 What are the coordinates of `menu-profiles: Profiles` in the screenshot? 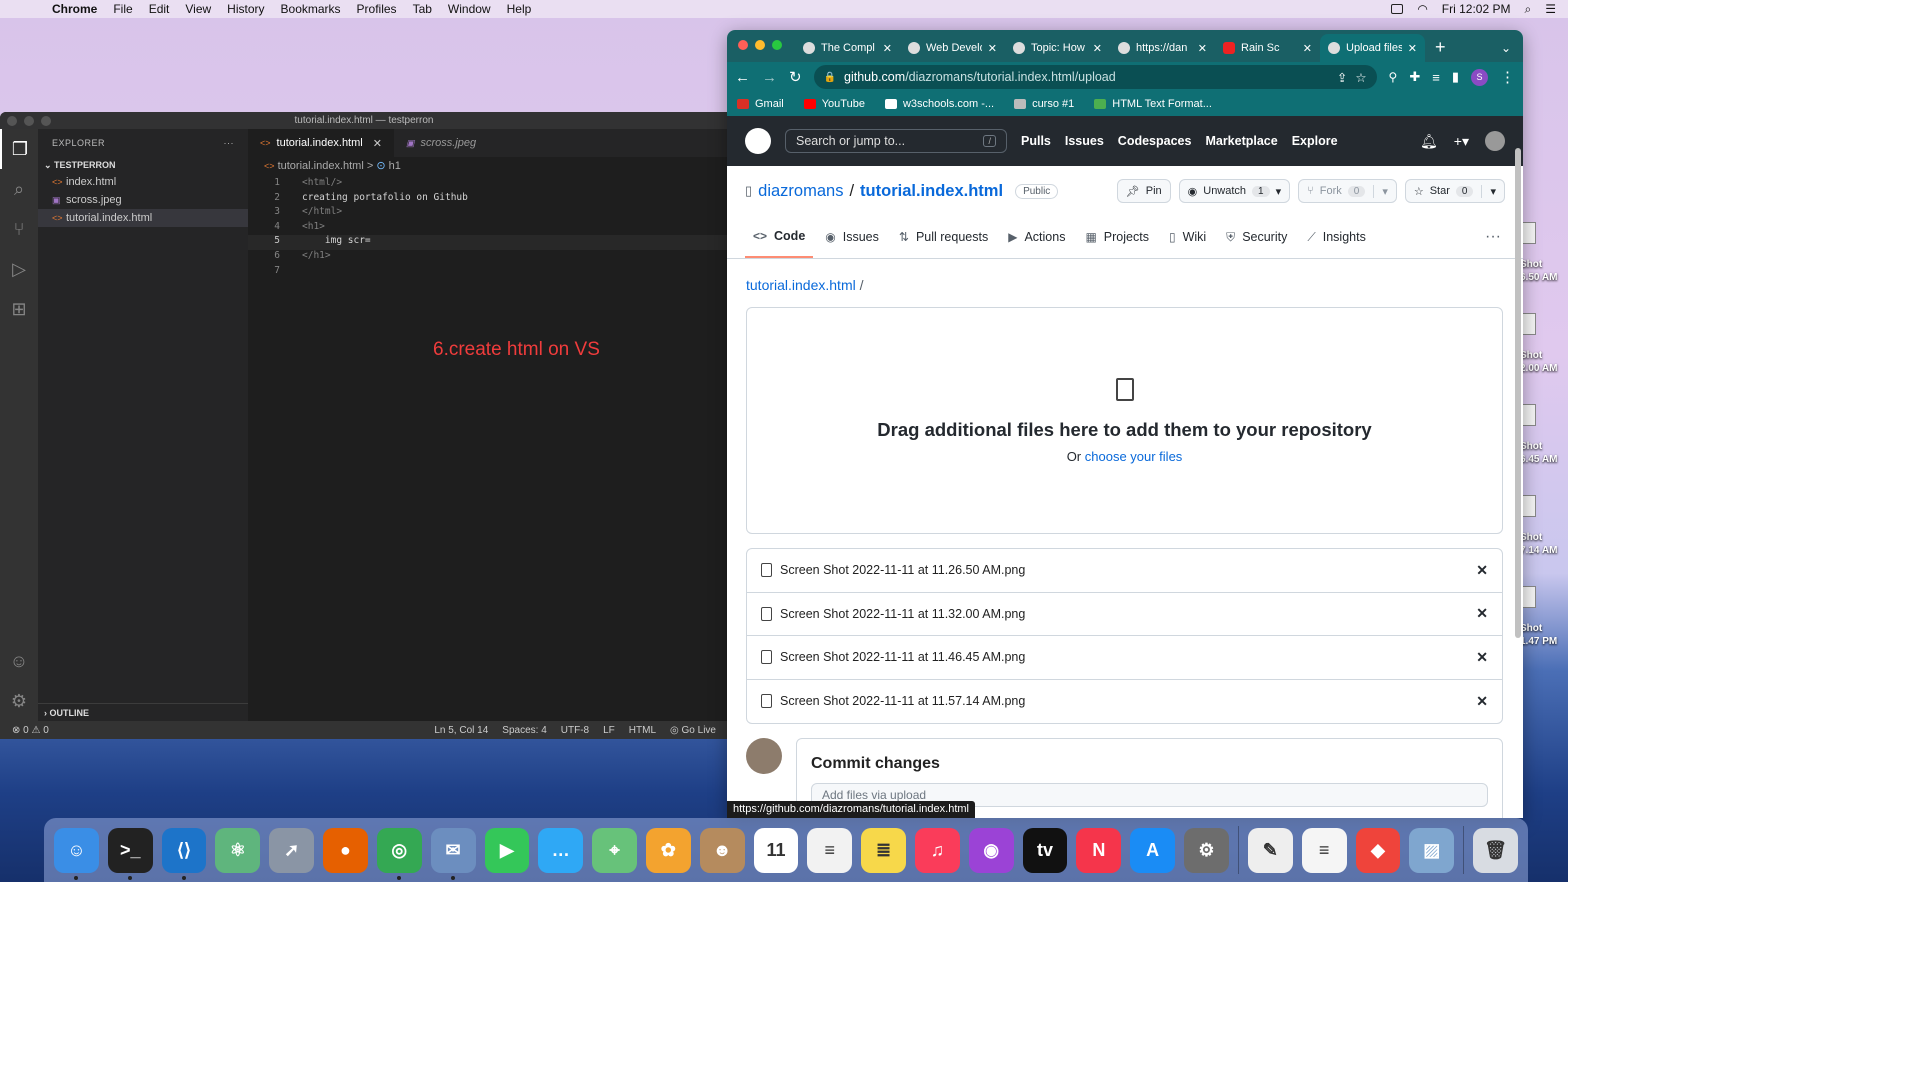 It's located at (377, 9).